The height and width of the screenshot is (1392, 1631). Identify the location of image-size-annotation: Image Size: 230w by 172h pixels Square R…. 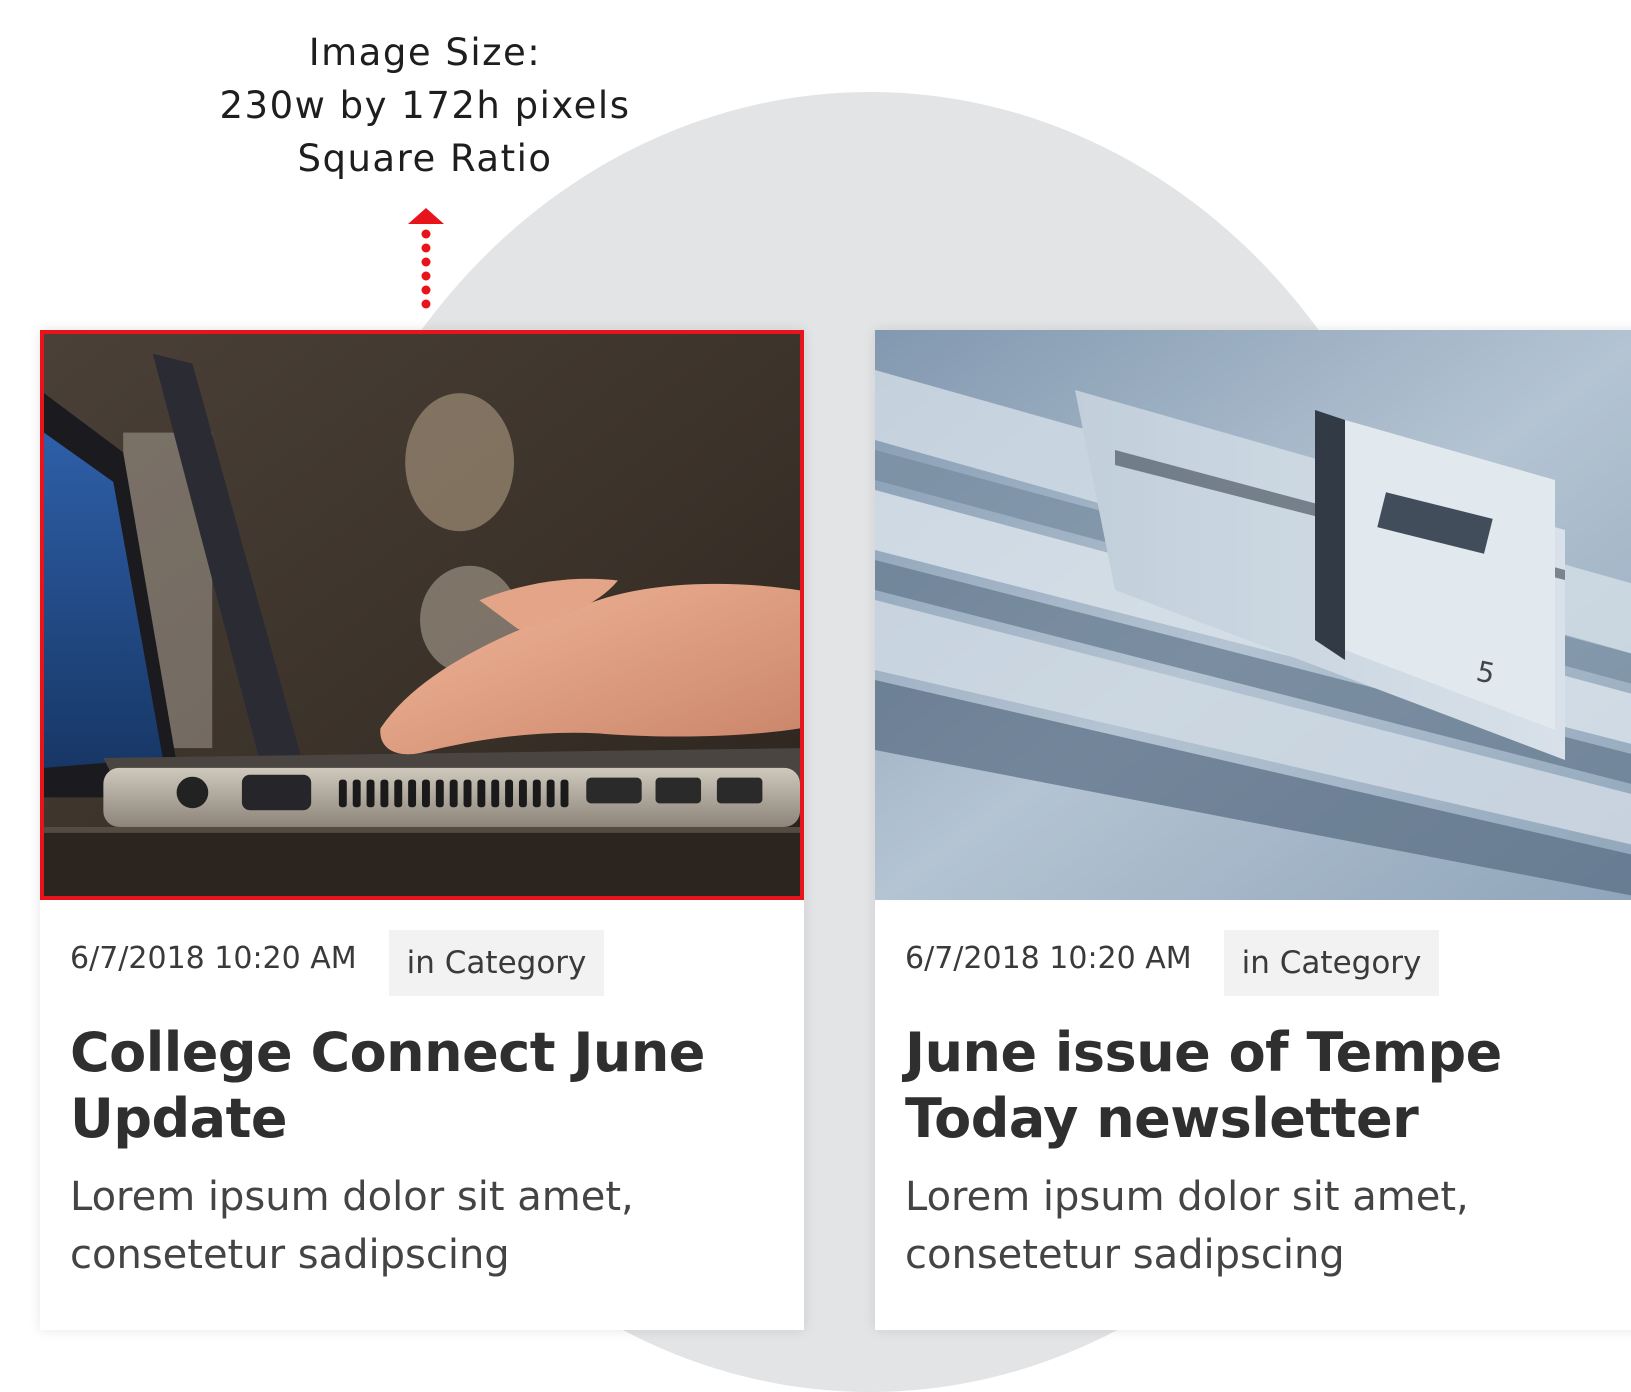
(425, 105).